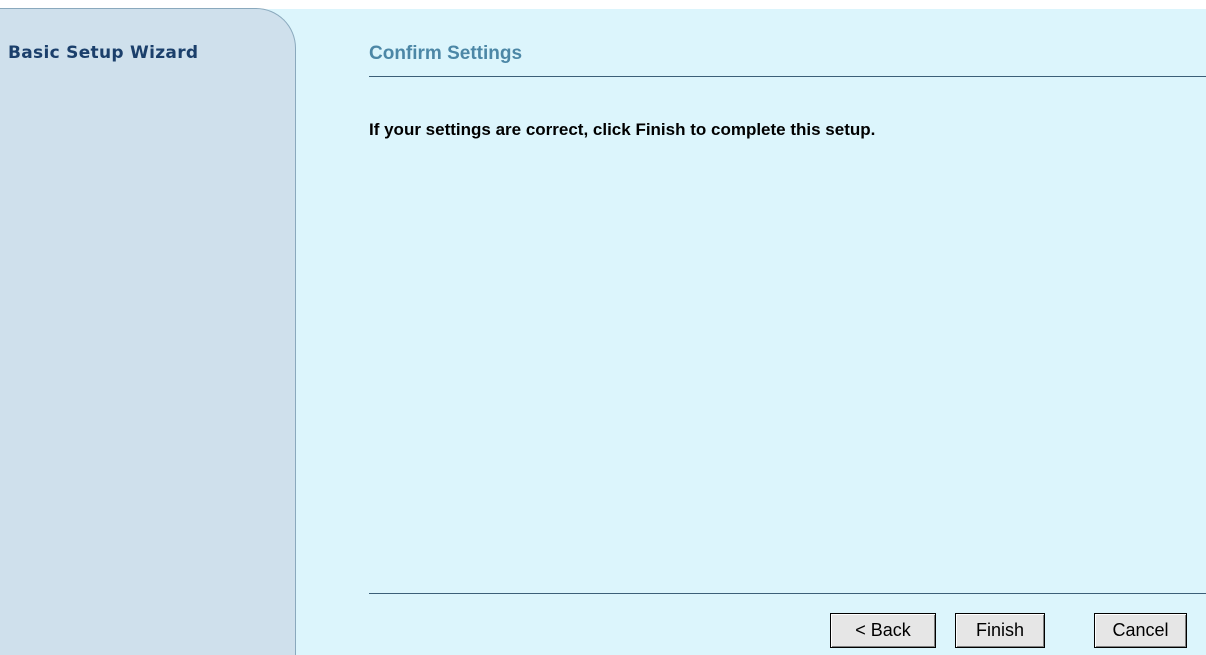  I want to click on footer-divider, so click(787, 593).